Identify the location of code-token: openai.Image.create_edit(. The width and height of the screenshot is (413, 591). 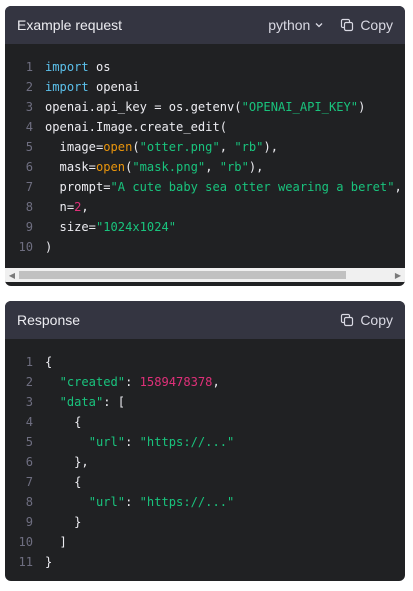
(136, 127).